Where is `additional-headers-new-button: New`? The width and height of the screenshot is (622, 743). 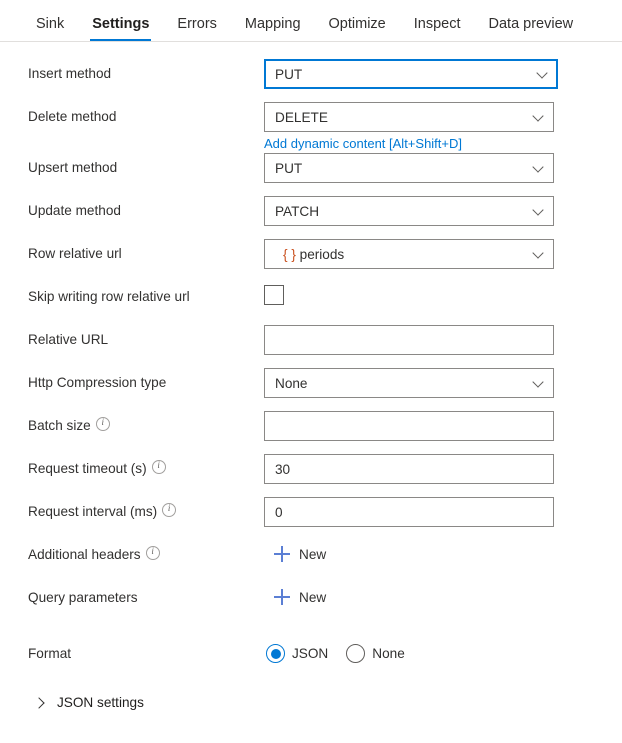 additional-headers-new-button: New is located at coordinates (300, 554).